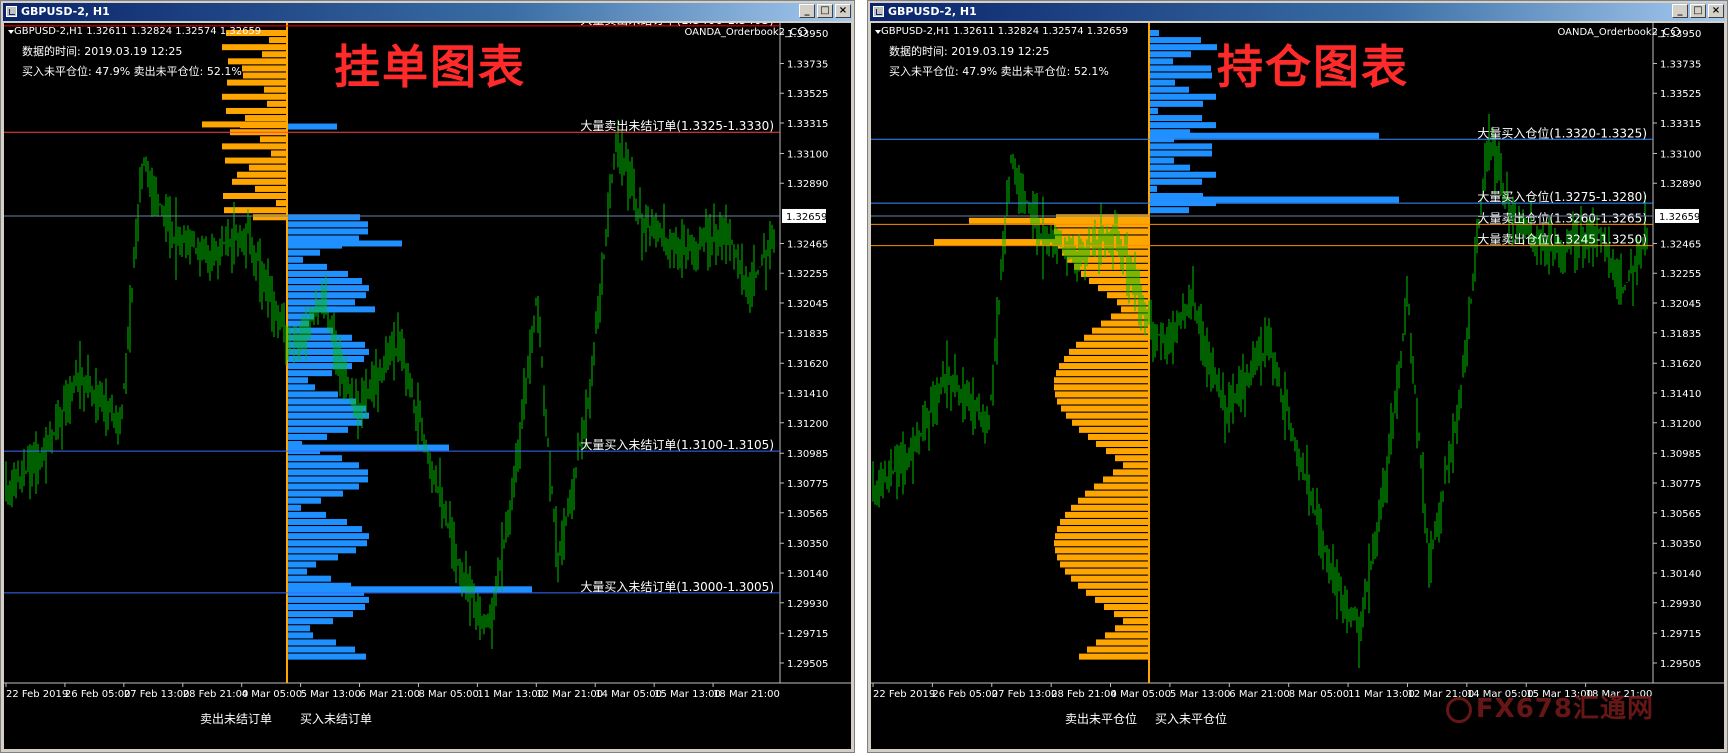 The image size is (1728, 755). I want to click on price-tick-label: 1.30985, so click(807, 454).